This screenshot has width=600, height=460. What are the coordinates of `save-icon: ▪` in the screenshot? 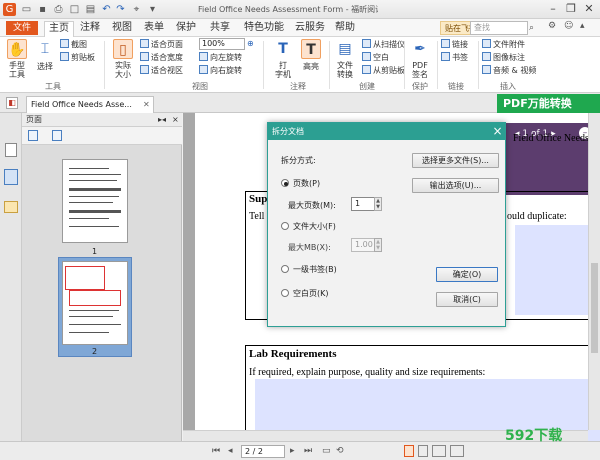 It's located at (42, 9).